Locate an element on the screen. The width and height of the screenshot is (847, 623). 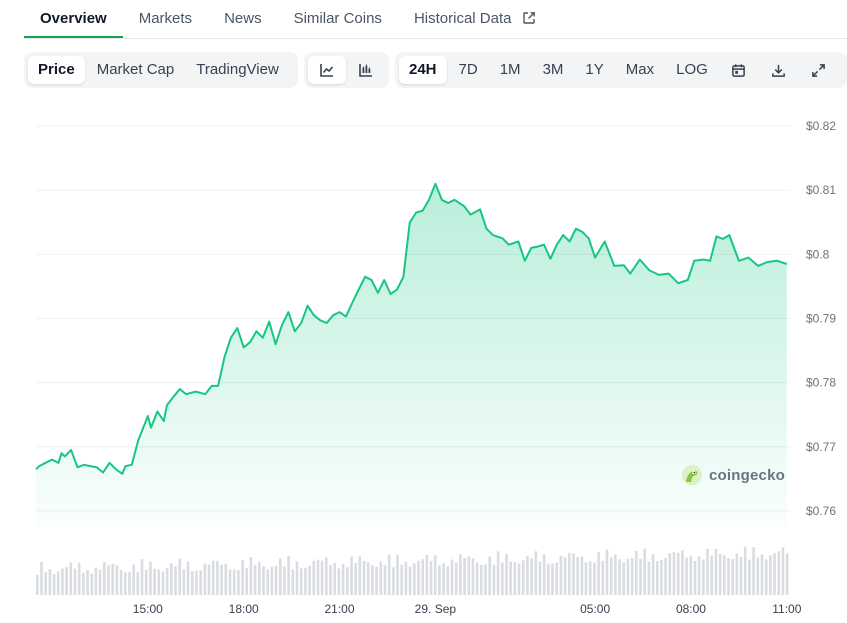
y-tick-label: $0.81 is located at coordinates (821, 190).